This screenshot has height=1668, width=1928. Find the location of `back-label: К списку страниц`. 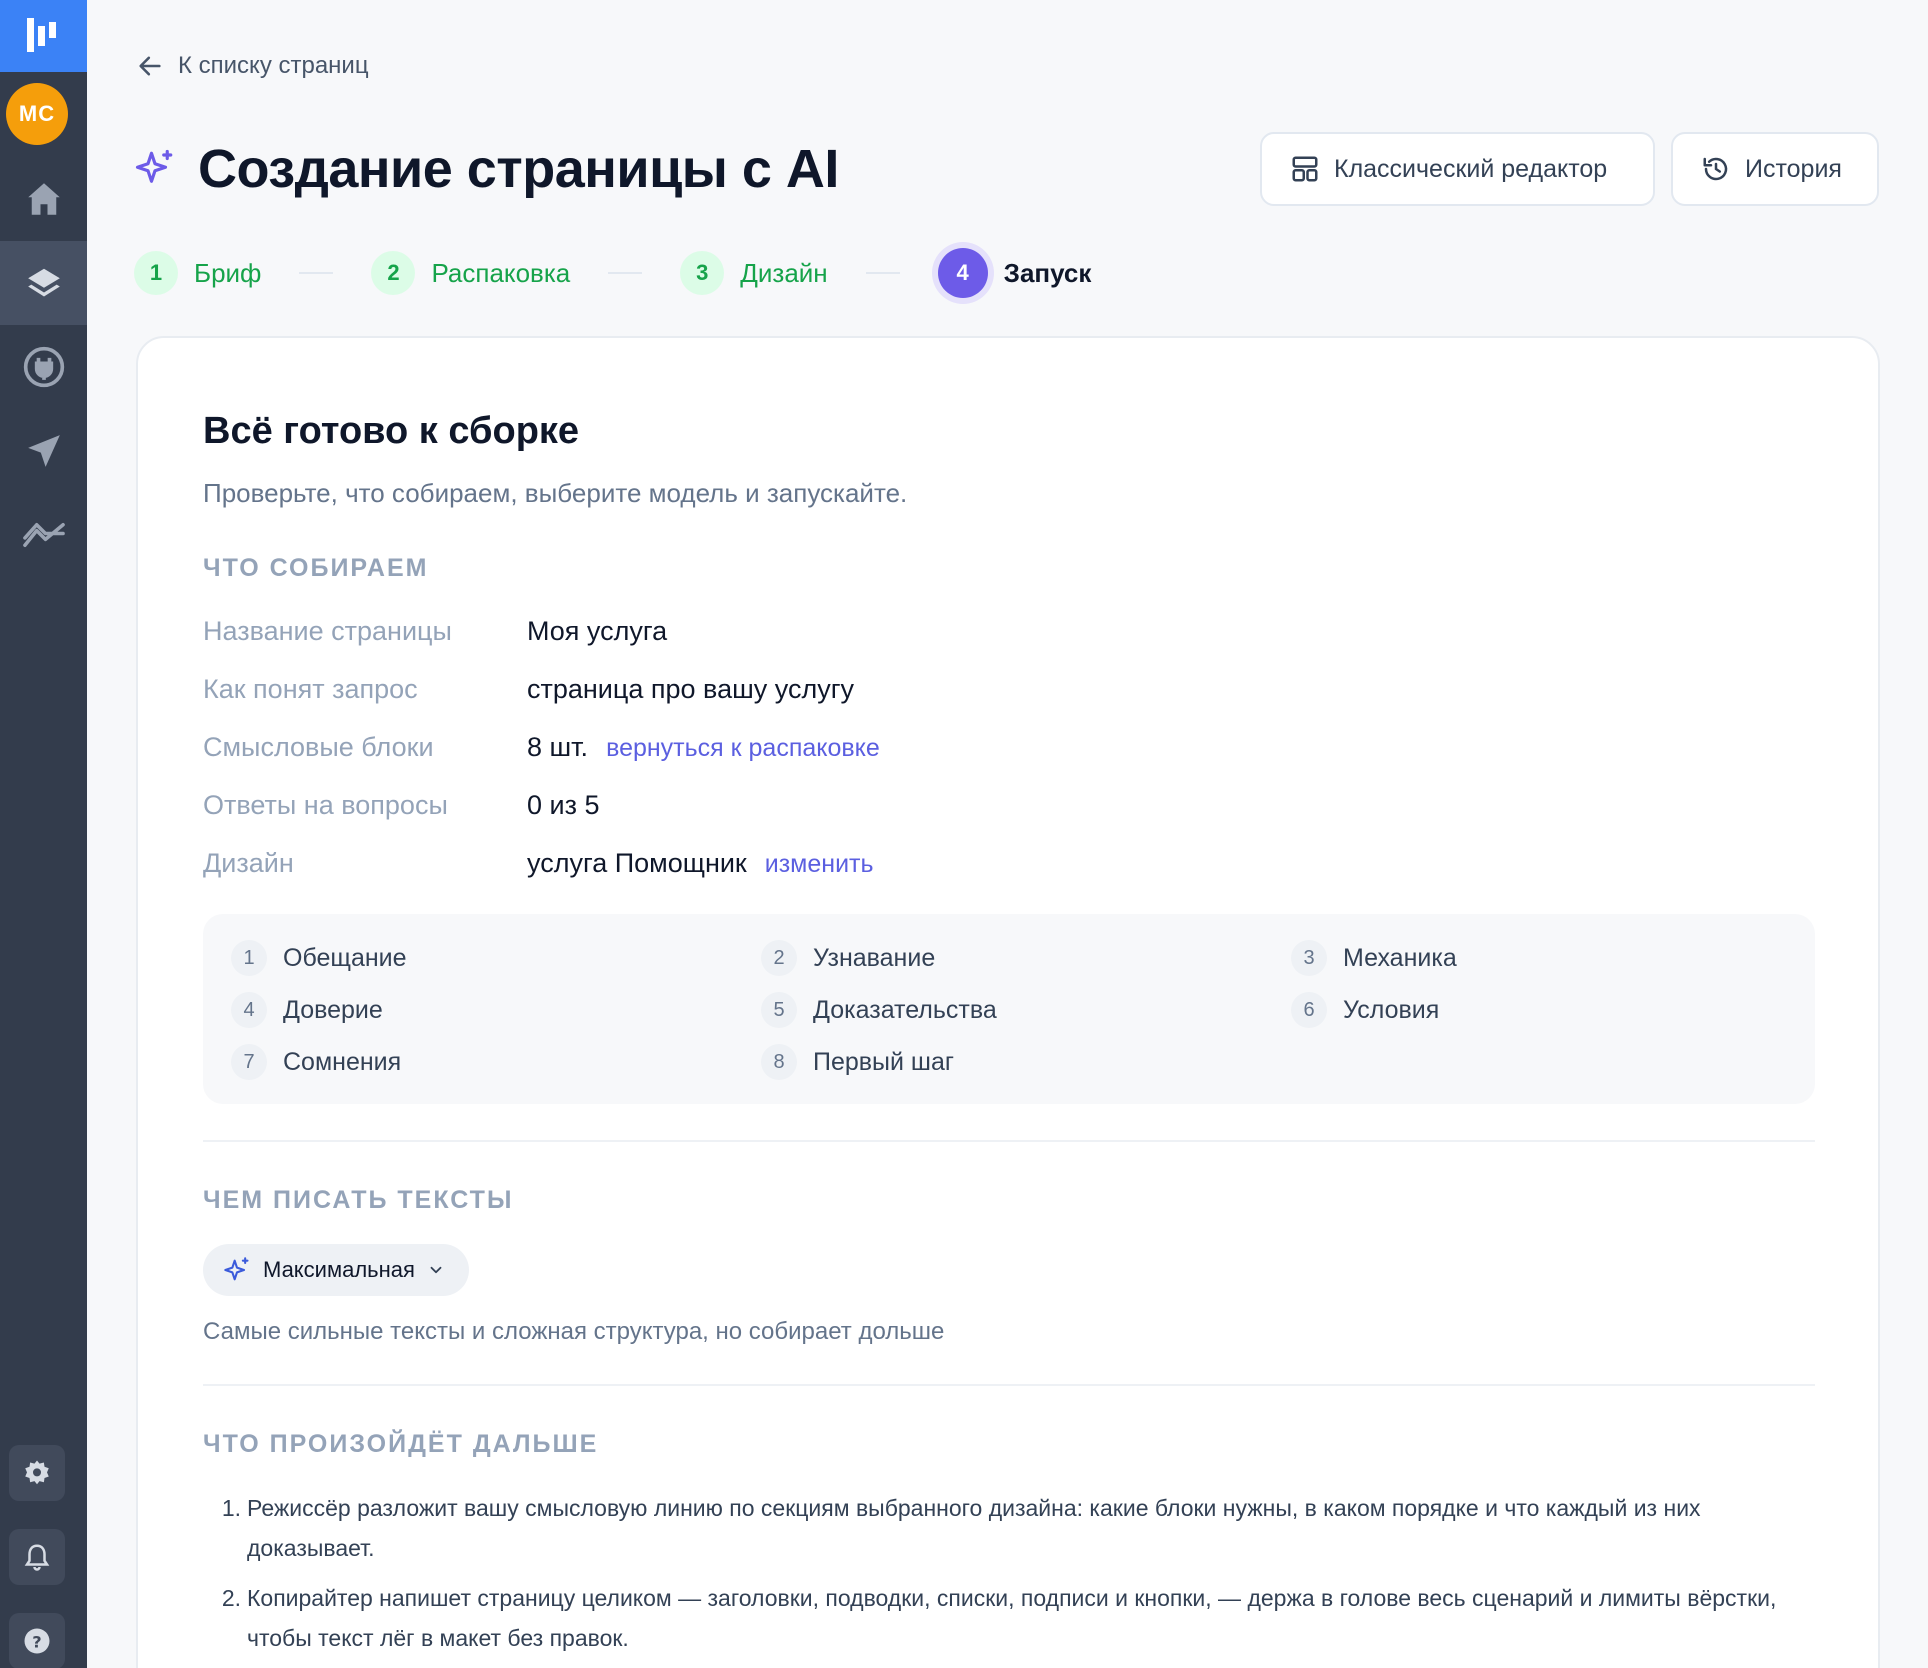

back-label: К списку страниц is located at coordinates (273, 65).